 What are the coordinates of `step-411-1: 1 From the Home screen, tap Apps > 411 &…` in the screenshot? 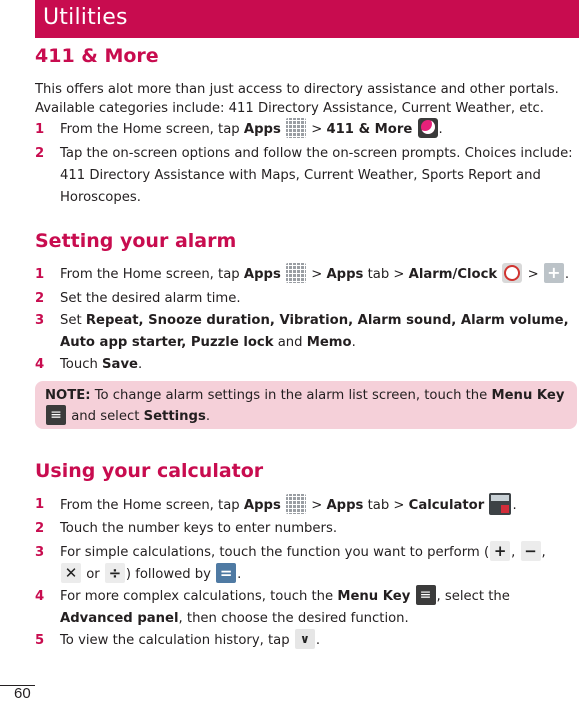 It's located at (305, 129).